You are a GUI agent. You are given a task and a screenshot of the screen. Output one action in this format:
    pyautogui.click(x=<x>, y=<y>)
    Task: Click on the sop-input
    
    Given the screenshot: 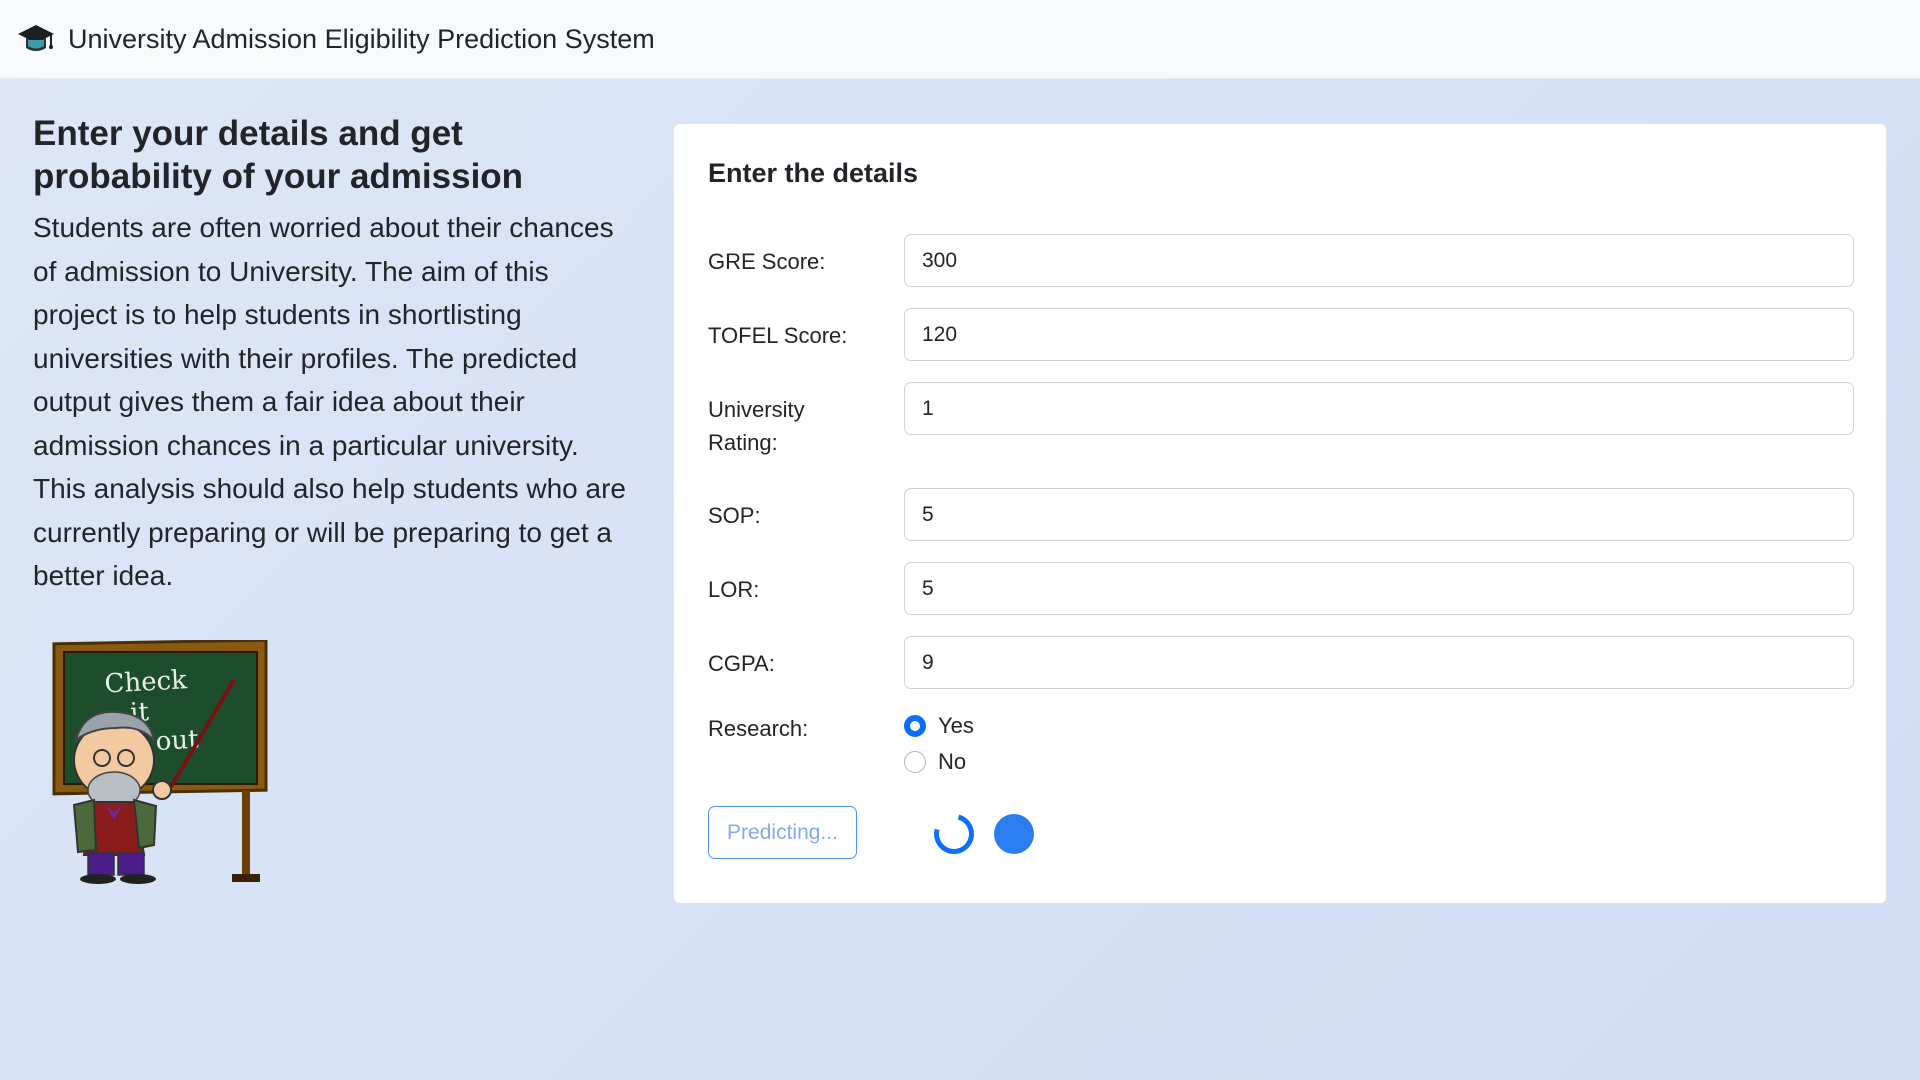 What is the action you would take?
    pyautogui.click(x=1379, y=514)
    